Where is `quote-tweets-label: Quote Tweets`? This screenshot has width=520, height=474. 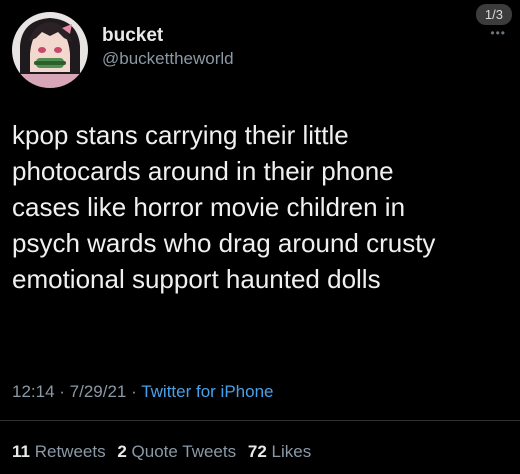 quote-tweets-label: Quote Tweets is located at coordinates (184, 451).